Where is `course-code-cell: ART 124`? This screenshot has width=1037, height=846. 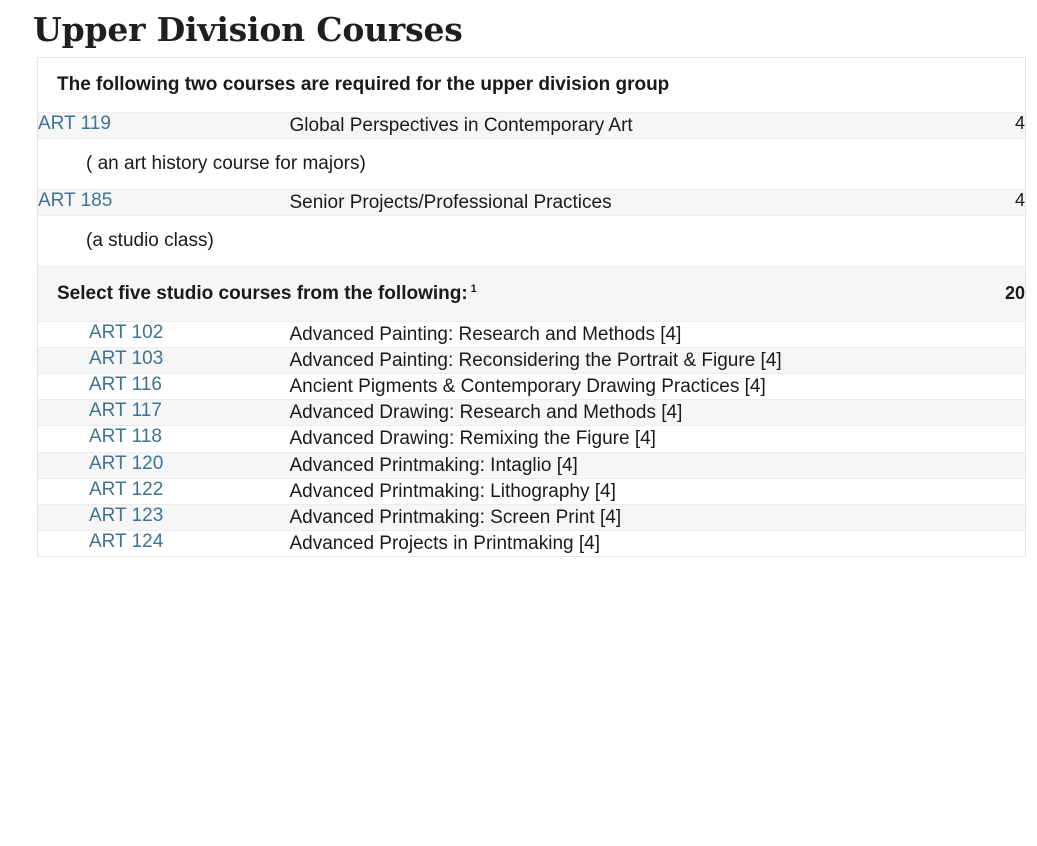
course-code-cell: ART 124 is located at coordinates (163, 543).